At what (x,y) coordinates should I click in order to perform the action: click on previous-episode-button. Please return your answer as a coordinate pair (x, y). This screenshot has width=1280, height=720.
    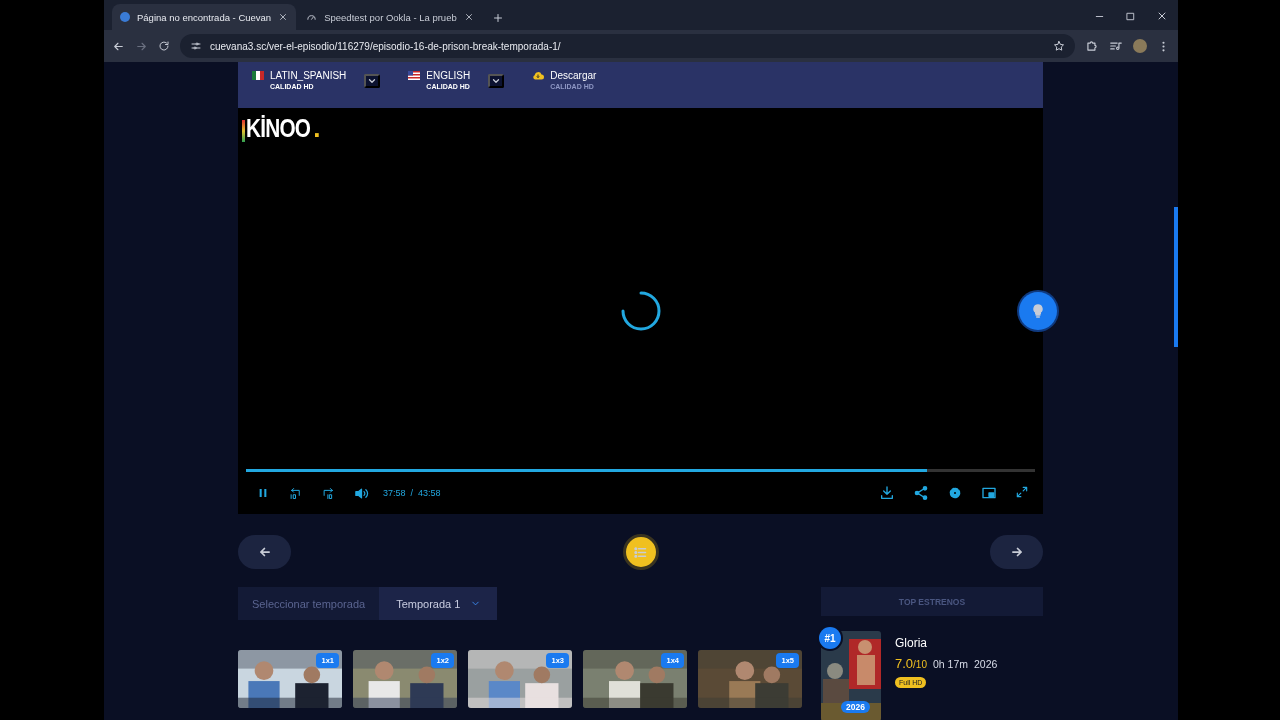
    Looking at the image, I should click on (264, 552).